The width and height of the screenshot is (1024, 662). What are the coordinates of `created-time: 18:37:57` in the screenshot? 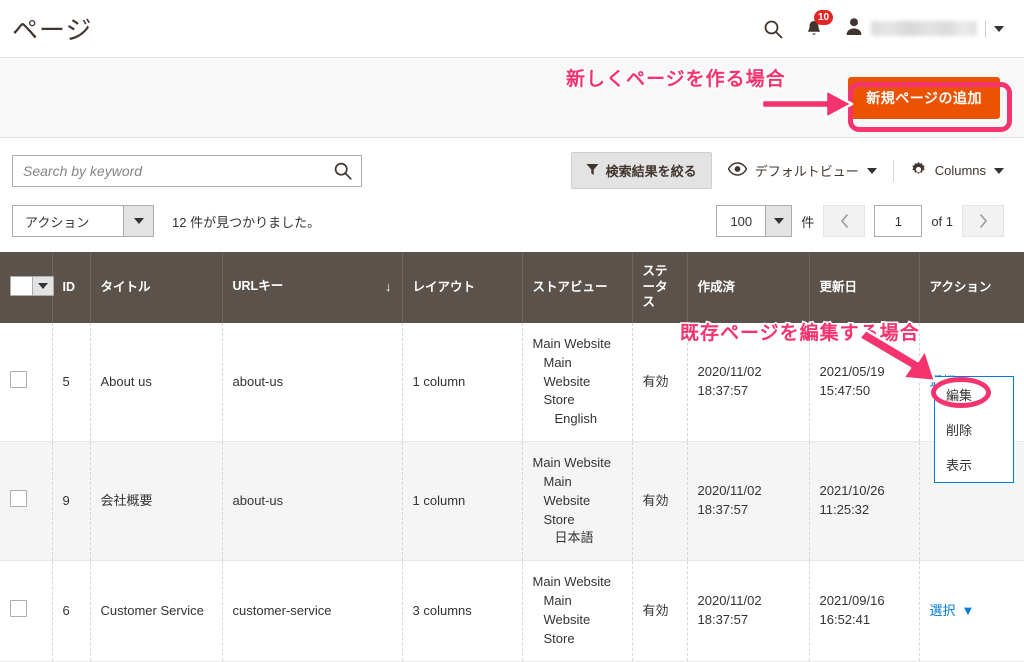 It's located at (723, 619).